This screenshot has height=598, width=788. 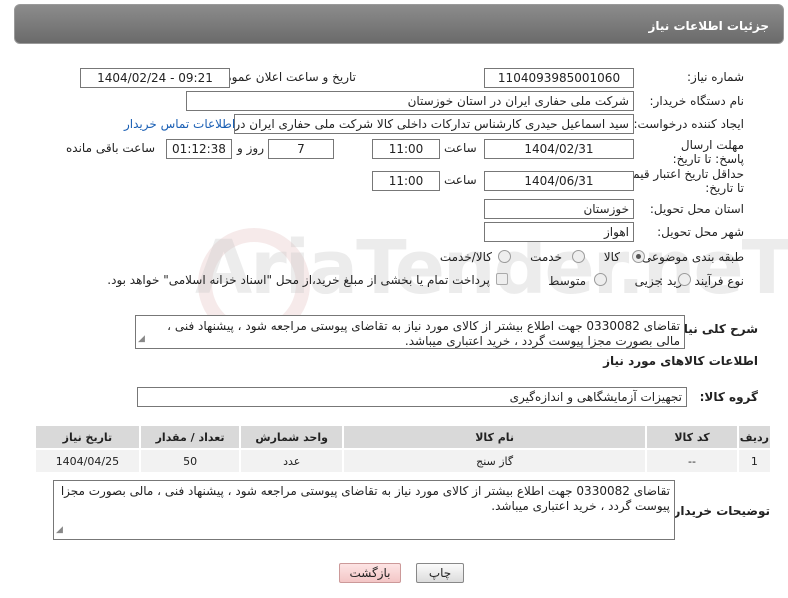 I want to click on category-option-service: خدمت, so click(x=546, y=257).